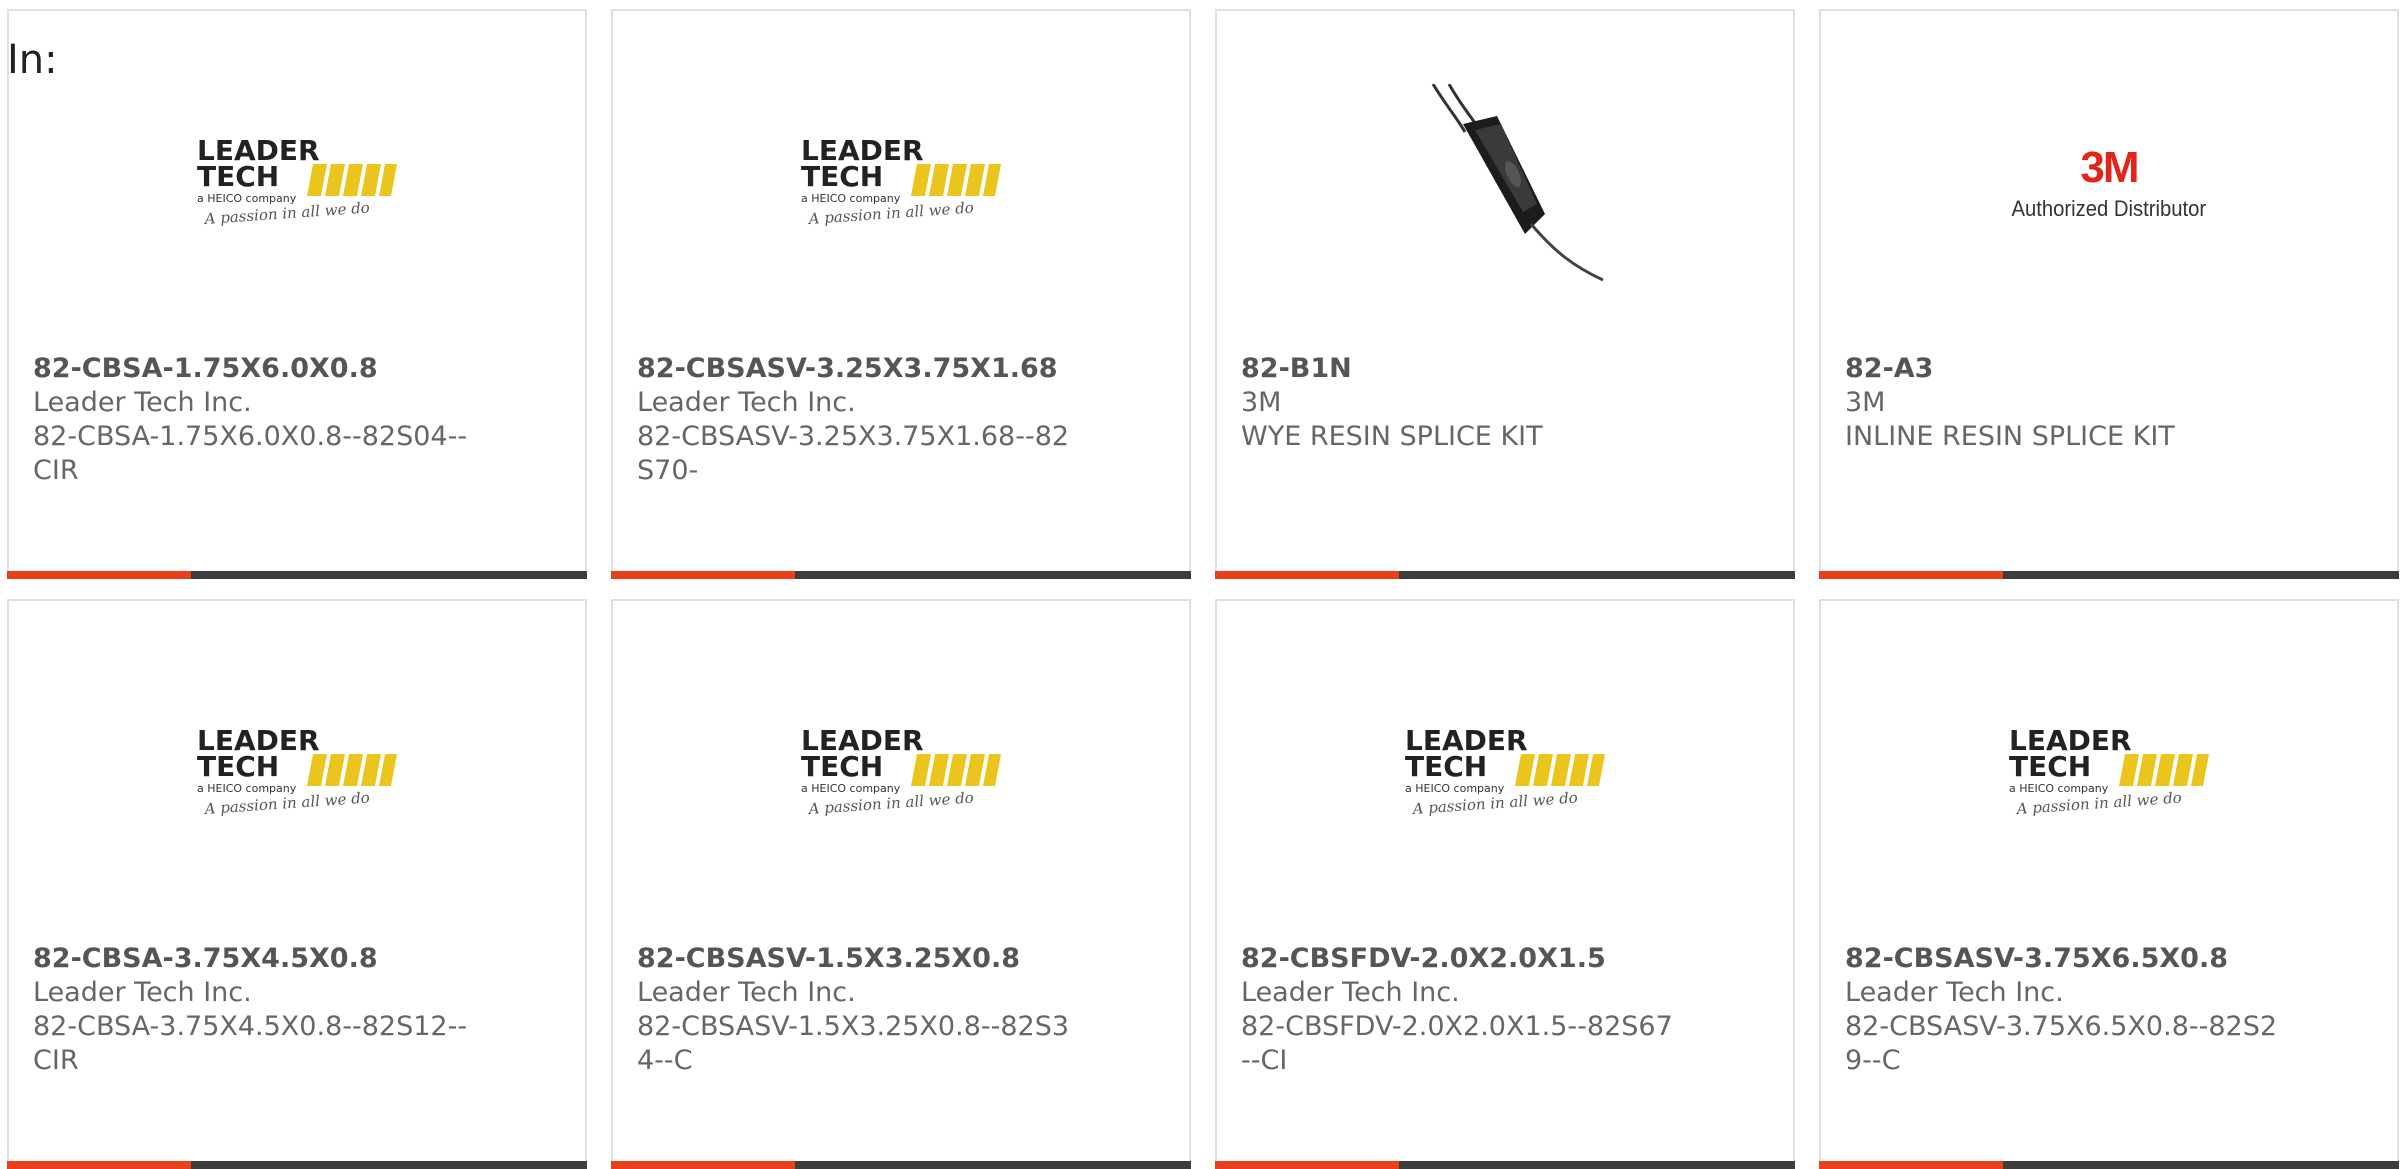  Describe the element at coordinates (2109, 208) in the screenshot. I see `3m-subtitle: Authorized Distributor` at that location.